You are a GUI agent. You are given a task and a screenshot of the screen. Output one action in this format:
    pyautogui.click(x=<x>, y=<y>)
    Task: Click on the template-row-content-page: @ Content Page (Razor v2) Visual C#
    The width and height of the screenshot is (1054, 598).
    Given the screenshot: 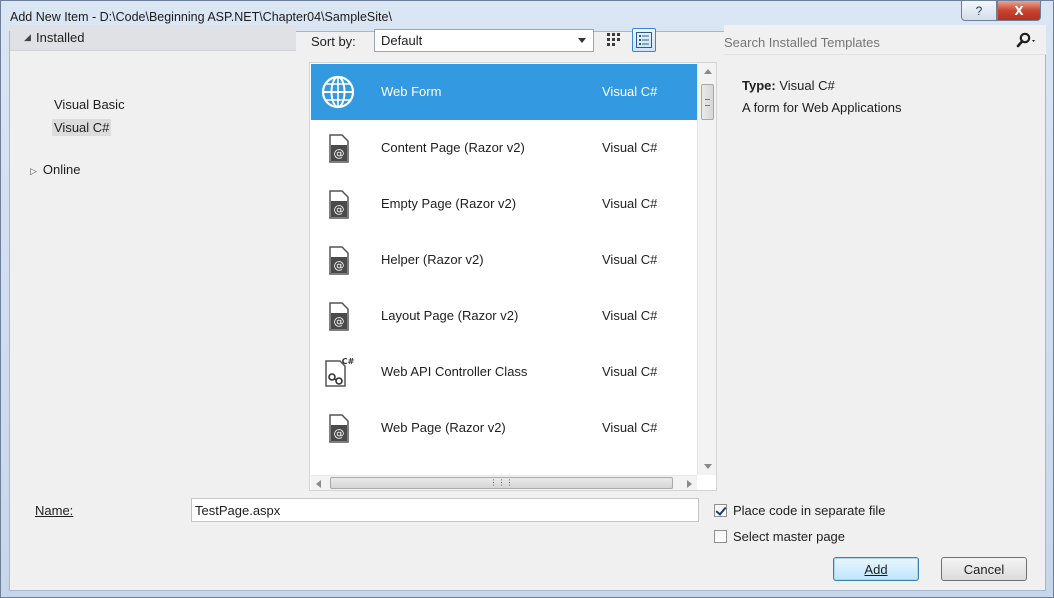 What is the action you would take?
    pyautogui.click(x=504, y=148)
    